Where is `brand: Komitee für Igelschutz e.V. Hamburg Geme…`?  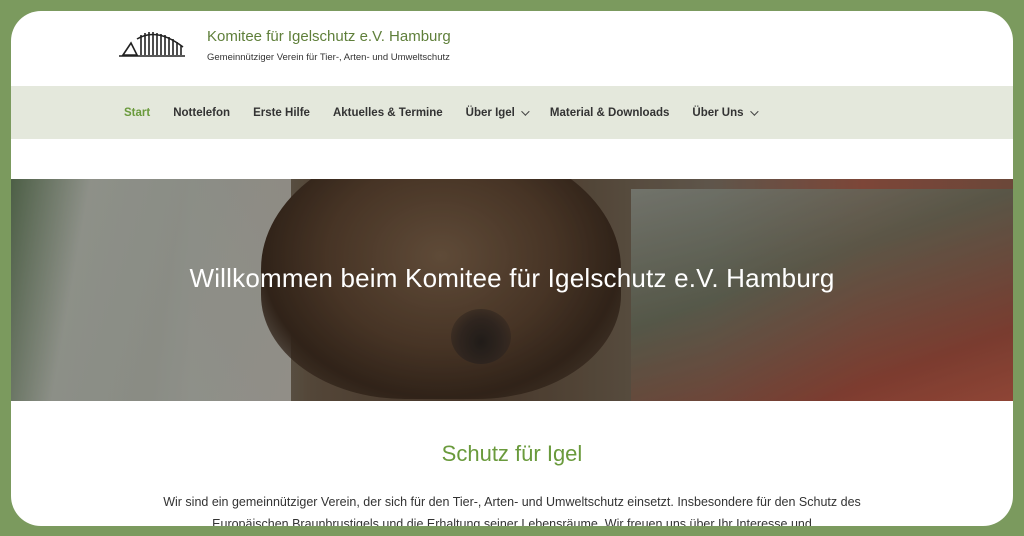
brand: Komitee für Igelschutz e.V. Hamburg Geme… is located at coordinates (329, 45).